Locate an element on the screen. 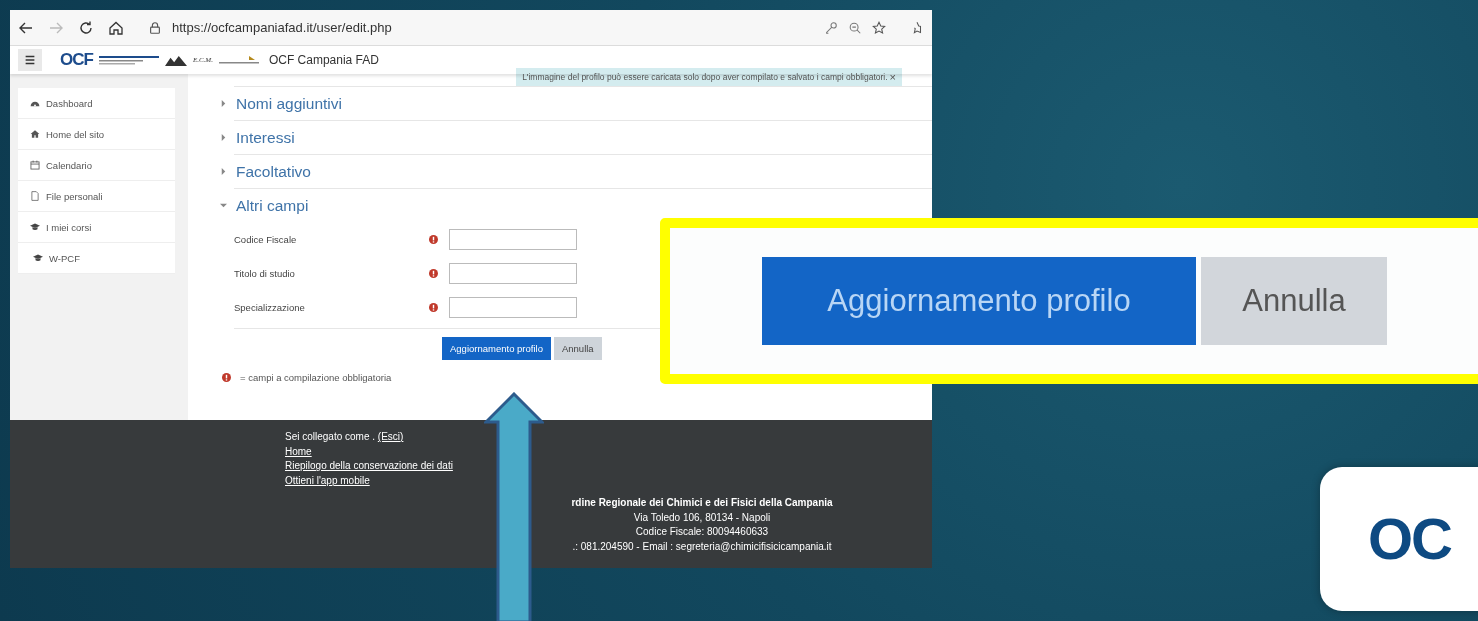 This screenshot has width=1478, height=621. favorite-star-icon is located at coordinates (879, 27).